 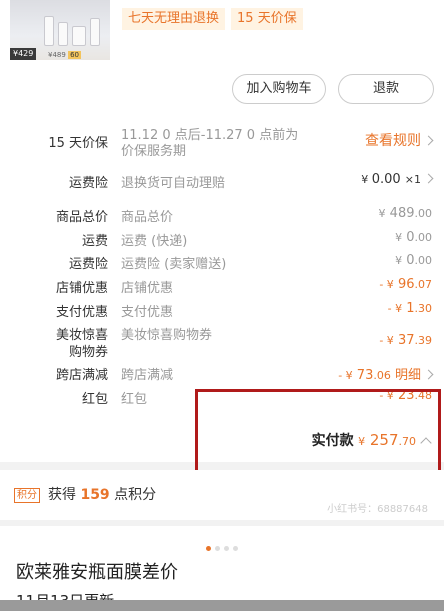 I want to click on freight-insurance-desc: 退换货可自动理赔, so click(x=173, y=183).